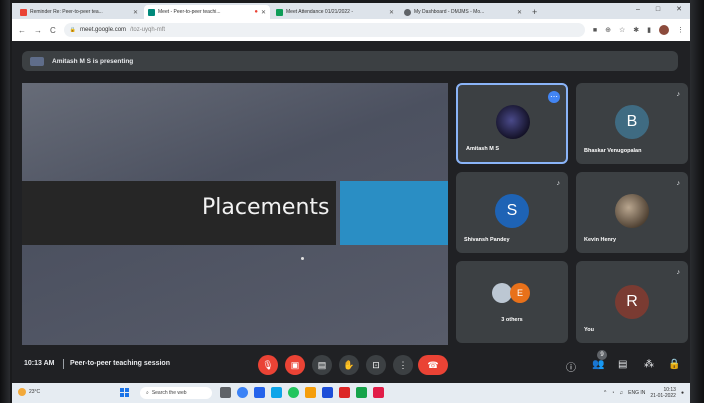  I want to click on sidebar-icon: ▮, so click(649, 30).